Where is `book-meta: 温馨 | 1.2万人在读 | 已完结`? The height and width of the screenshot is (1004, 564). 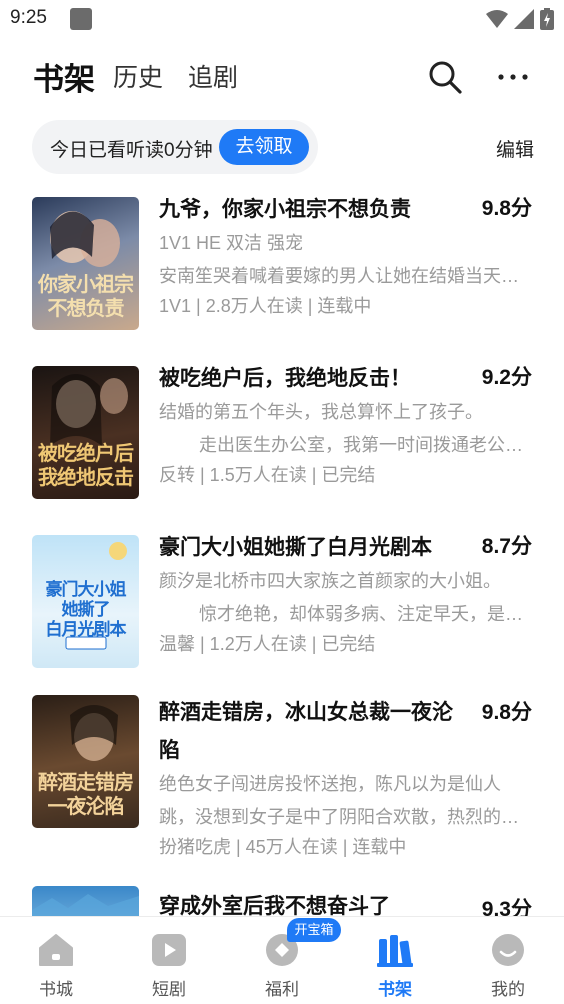 book-meta: 温馨 | 1.2万人在读 | 已完结 is located at coordinates (267, 644).